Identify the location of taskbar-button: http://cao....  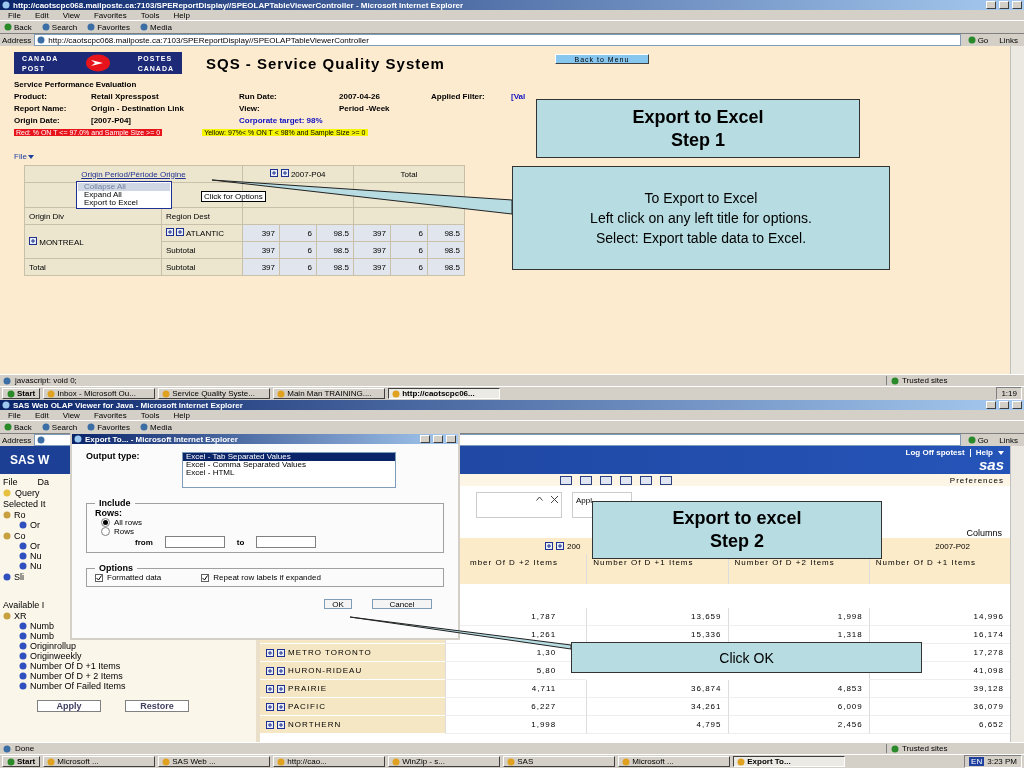
(329, 761).